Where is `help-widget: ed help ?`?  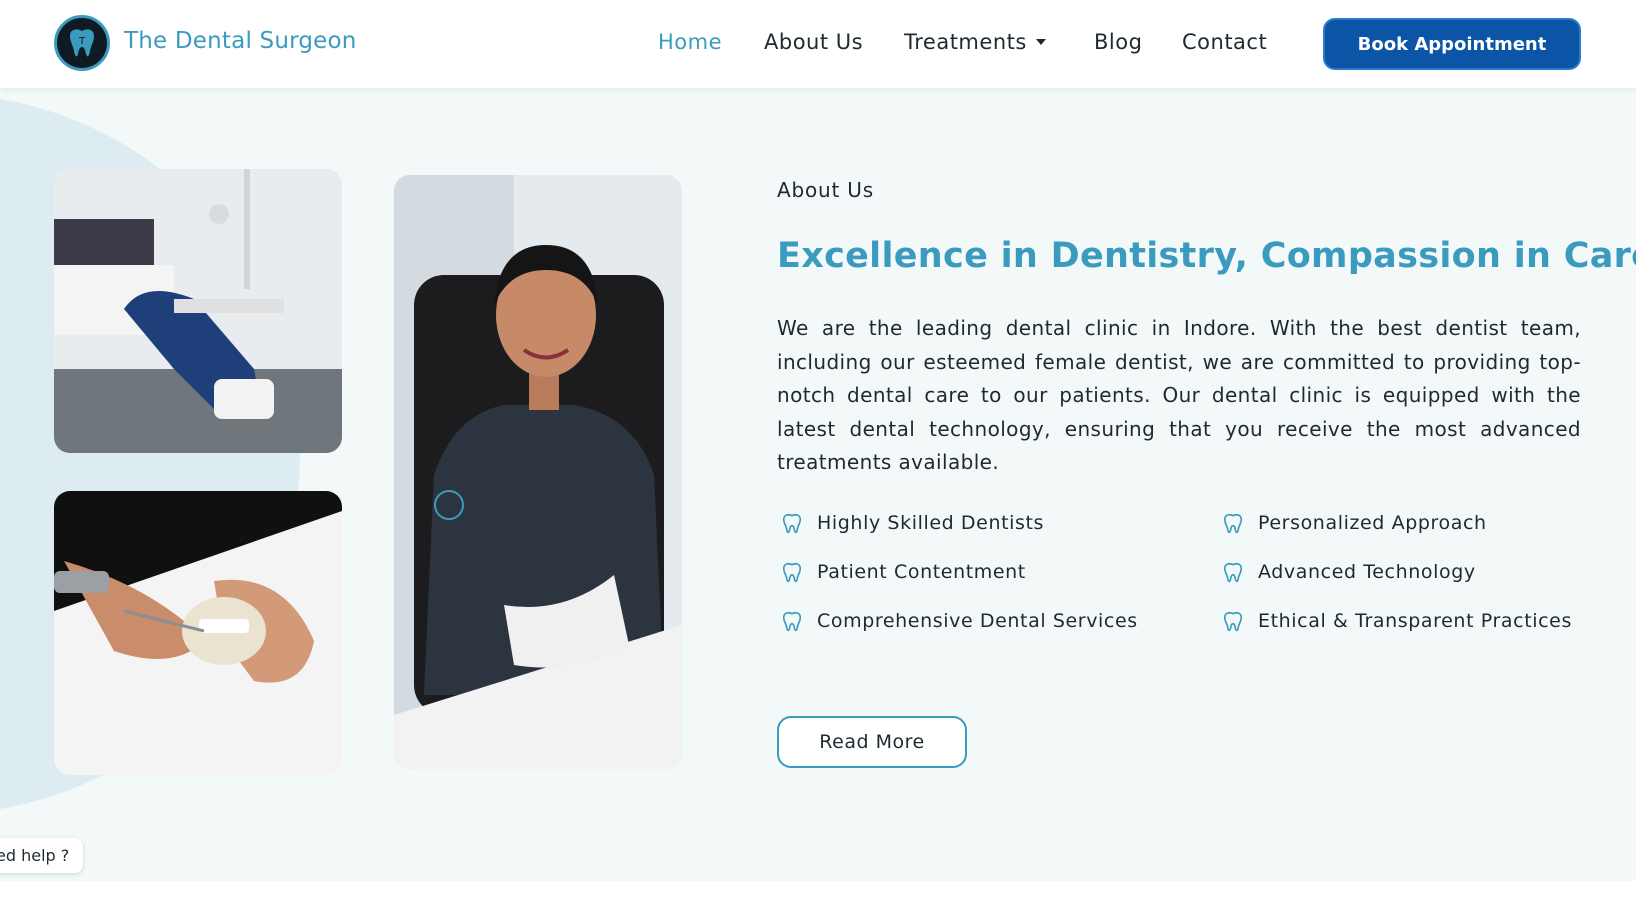 help-widget: ed help ? is located at coordinates (42, 855).